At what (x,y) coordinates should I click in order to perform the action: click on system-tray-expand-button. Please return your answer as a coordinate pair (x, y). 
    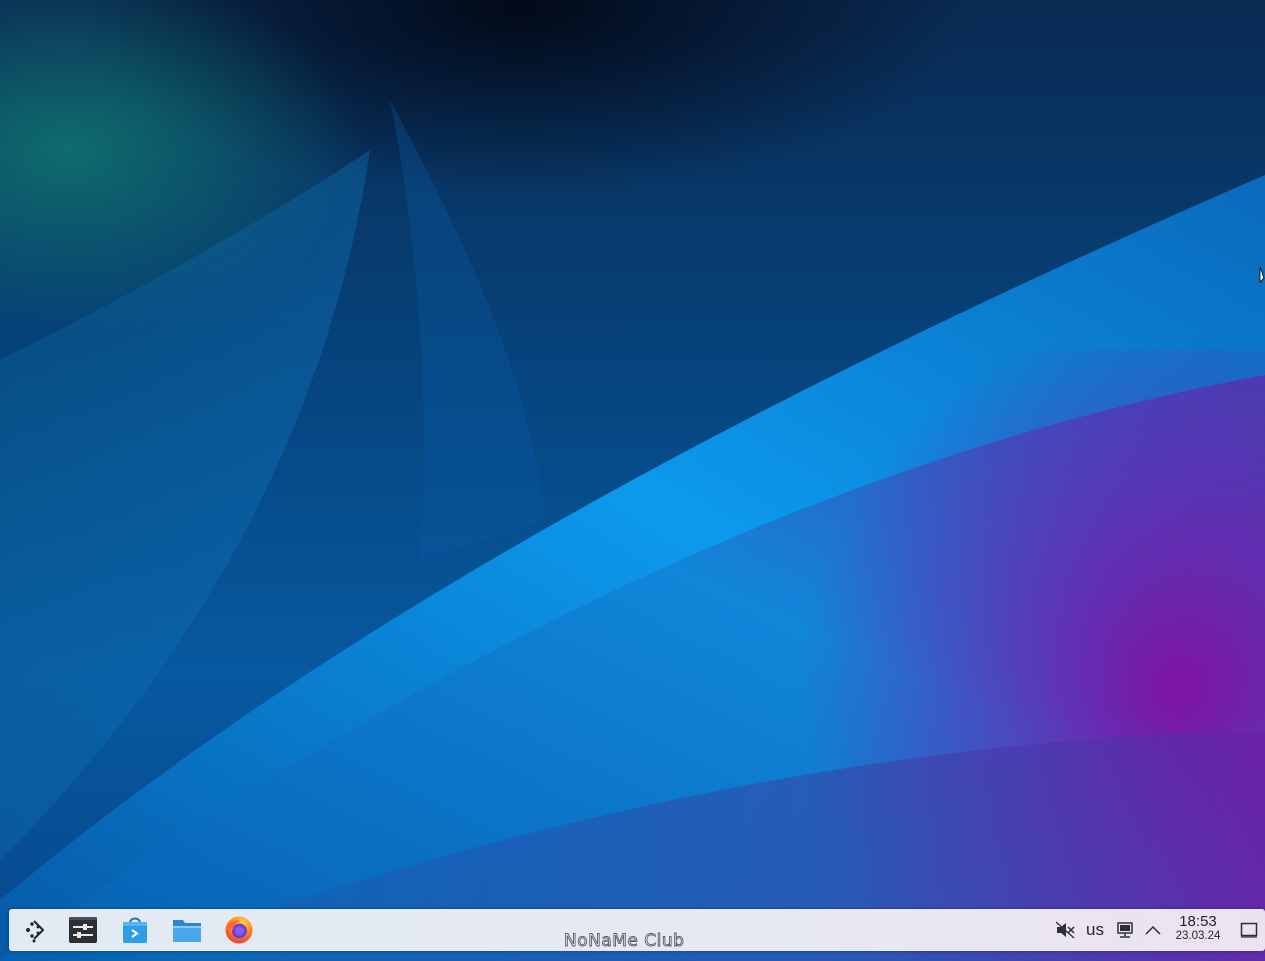
    Looking at the image, I should click on (1153, 930).